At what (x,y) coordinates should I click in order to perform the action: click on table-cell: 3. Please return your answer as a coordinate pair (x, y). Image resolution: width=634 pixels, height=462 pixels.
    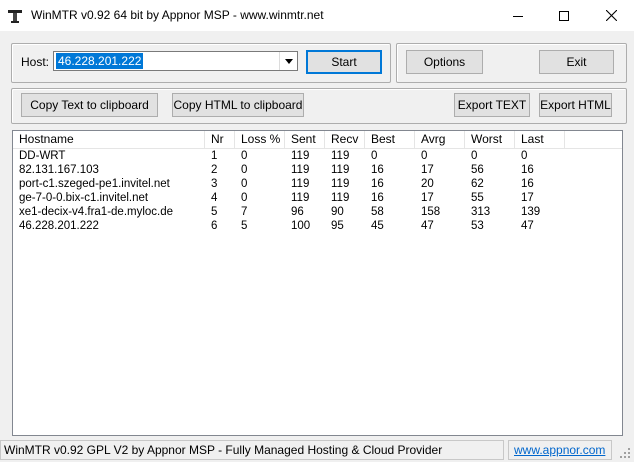
    Looking at the image, I should click on (214, 184).